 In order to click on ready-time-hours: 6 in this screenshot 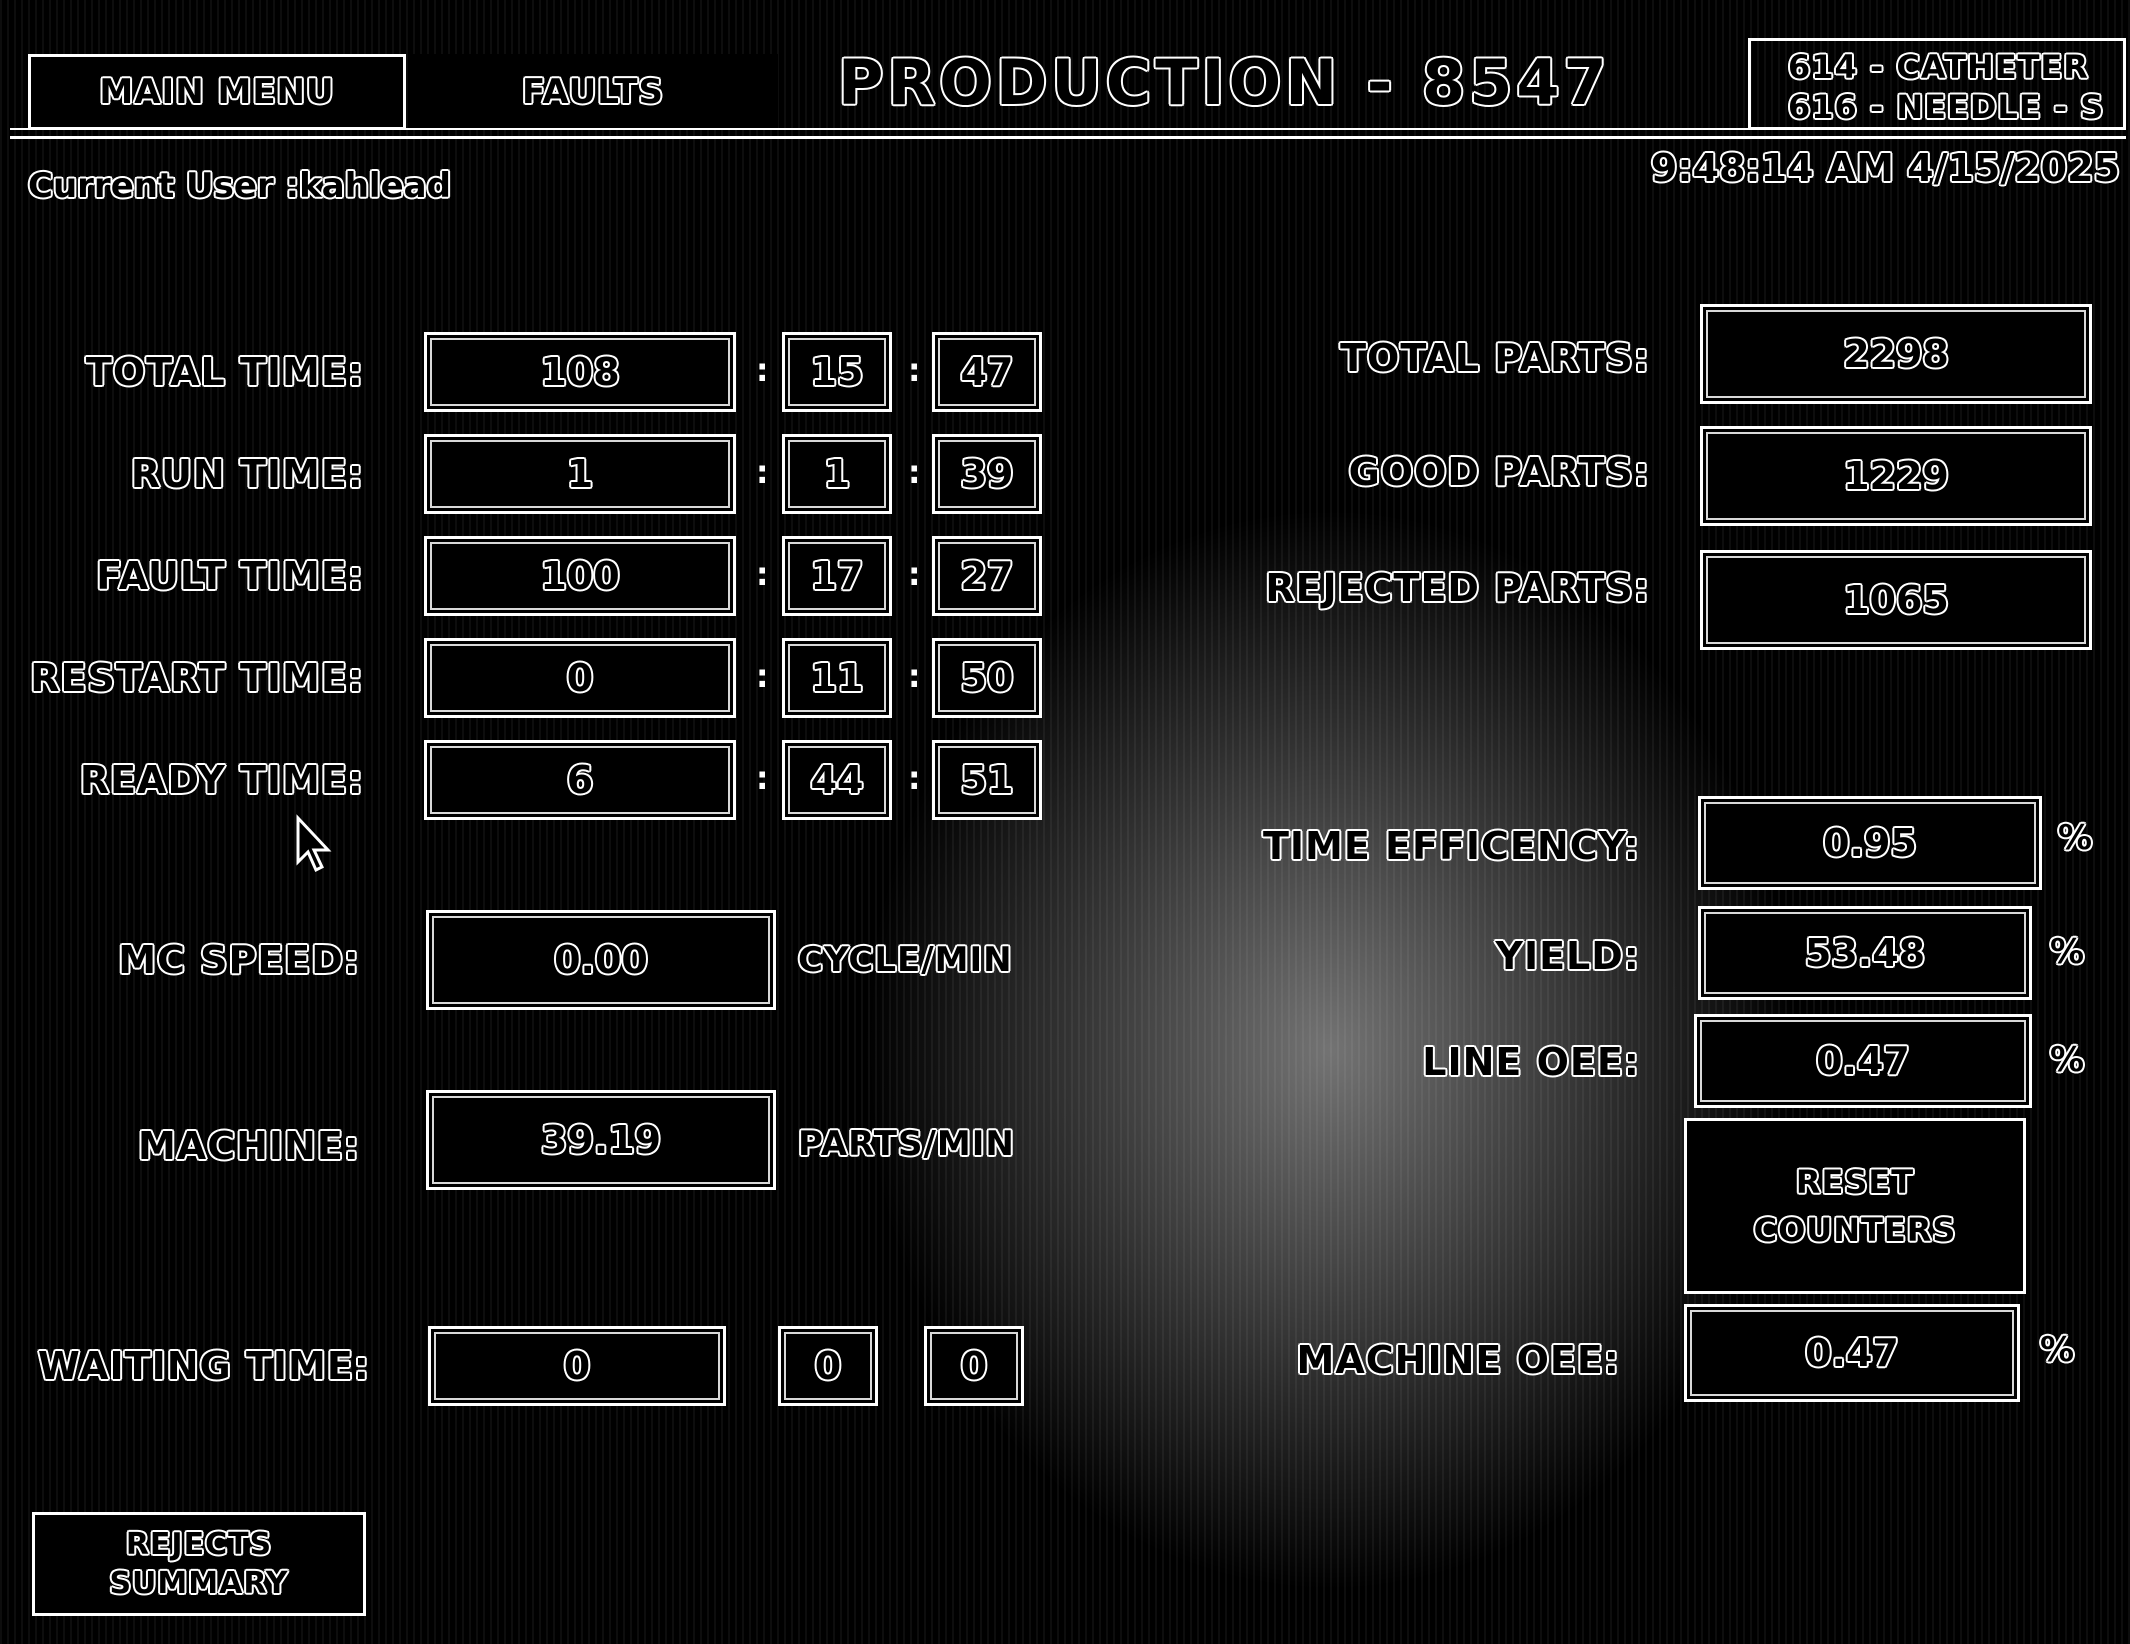, I will do `click(580, 780)`.